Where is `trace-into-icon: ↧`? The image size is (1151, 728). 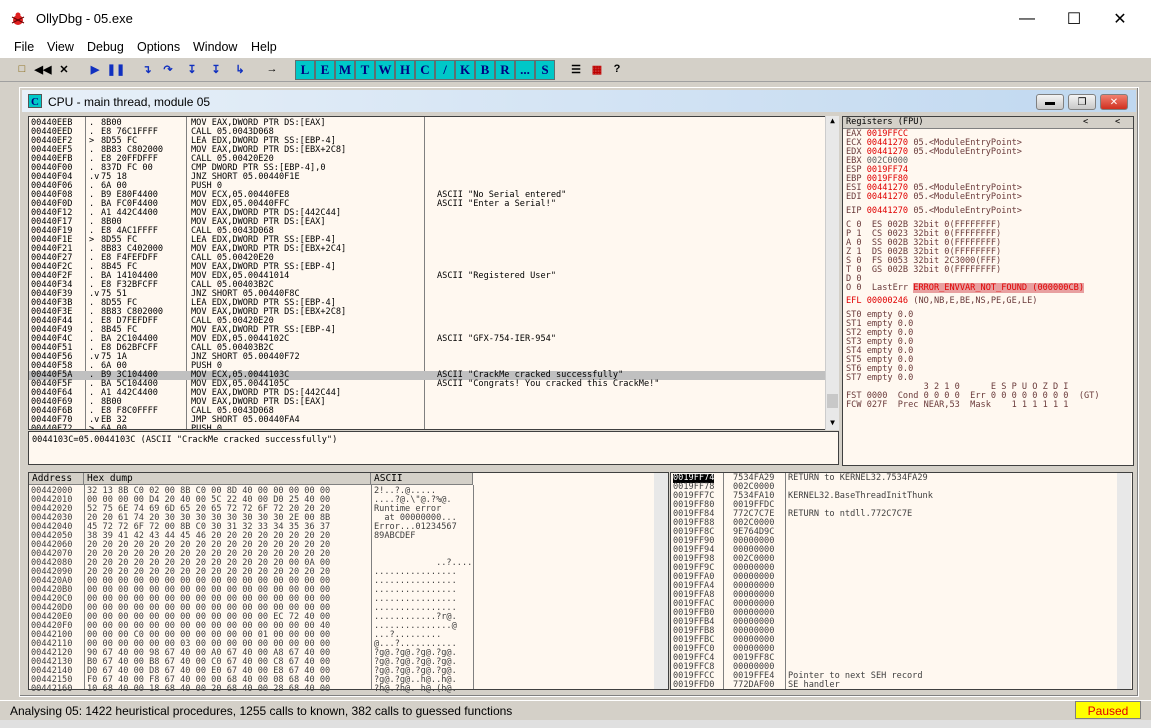
trace-into-icon: ↧ is located at coordinates (192, 69).